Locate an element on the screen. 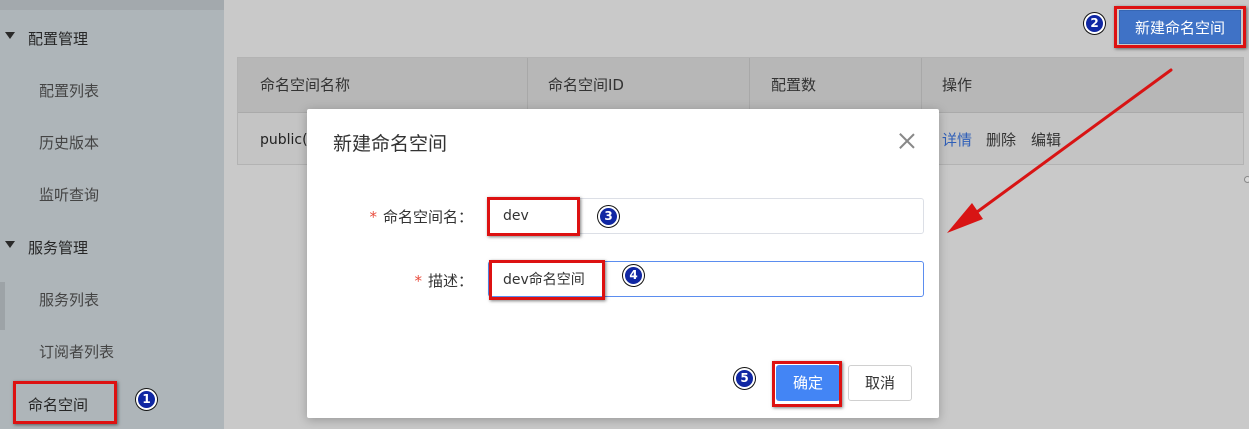  sidebar-item-service-list: 服务列表 is located at coordinates (112, 298).